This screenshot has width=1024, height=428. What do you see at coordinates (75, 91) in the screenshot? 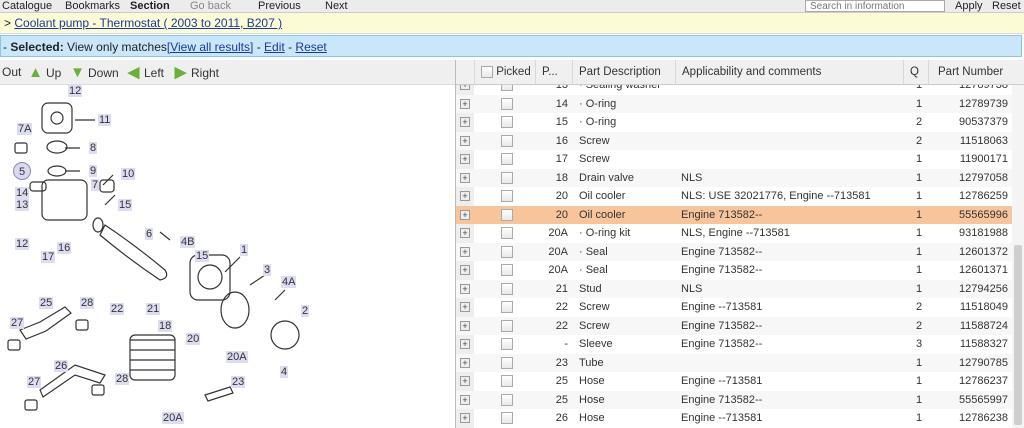
I see `callout-label: 12` at bounding box center [75, 91].